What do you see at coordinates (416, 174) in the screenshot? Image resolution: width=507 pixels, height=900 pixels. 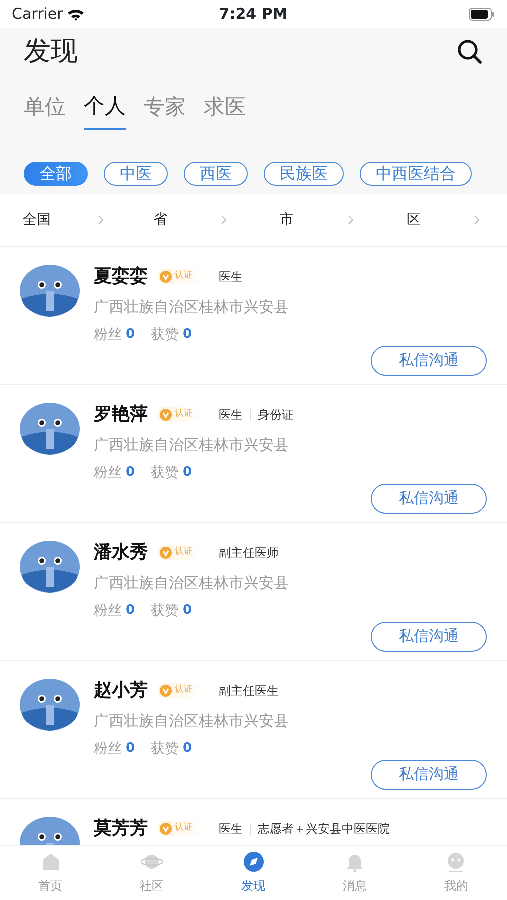 I see `filter-chip: 中西医结合` at bounding box center [416, 174].